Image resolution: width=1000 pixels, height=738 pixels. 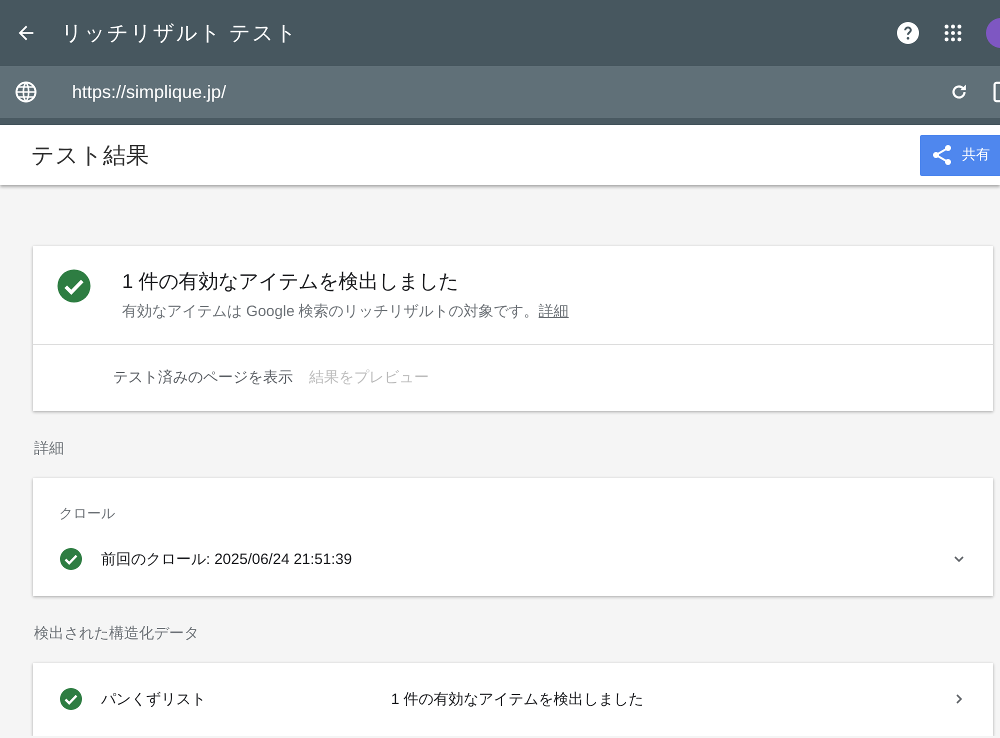 What do you see at coordinates (345, 311) in the screenshot?
I see `summary-description: 有効なアイテムは Google 検索のリッチリザルトの対象です。詳細` at bounding box center [345, 311].